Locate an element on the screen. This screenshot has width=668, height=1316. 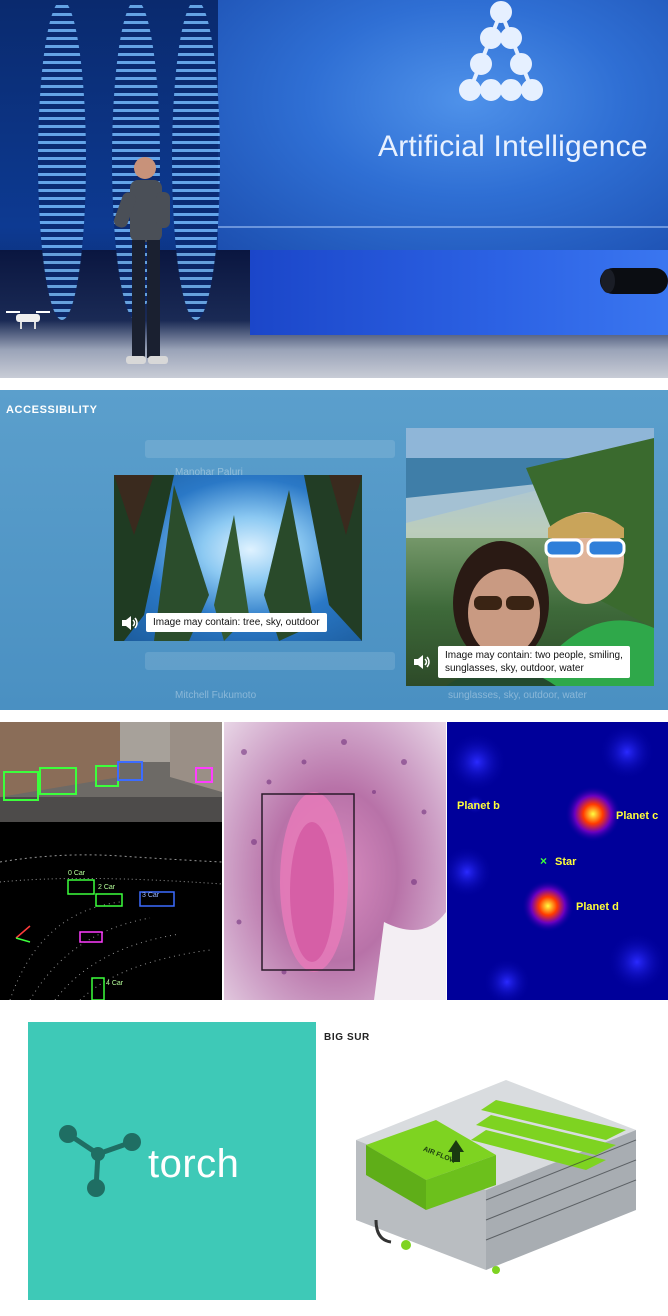
screen-divider is located at coordinates (443, 227).